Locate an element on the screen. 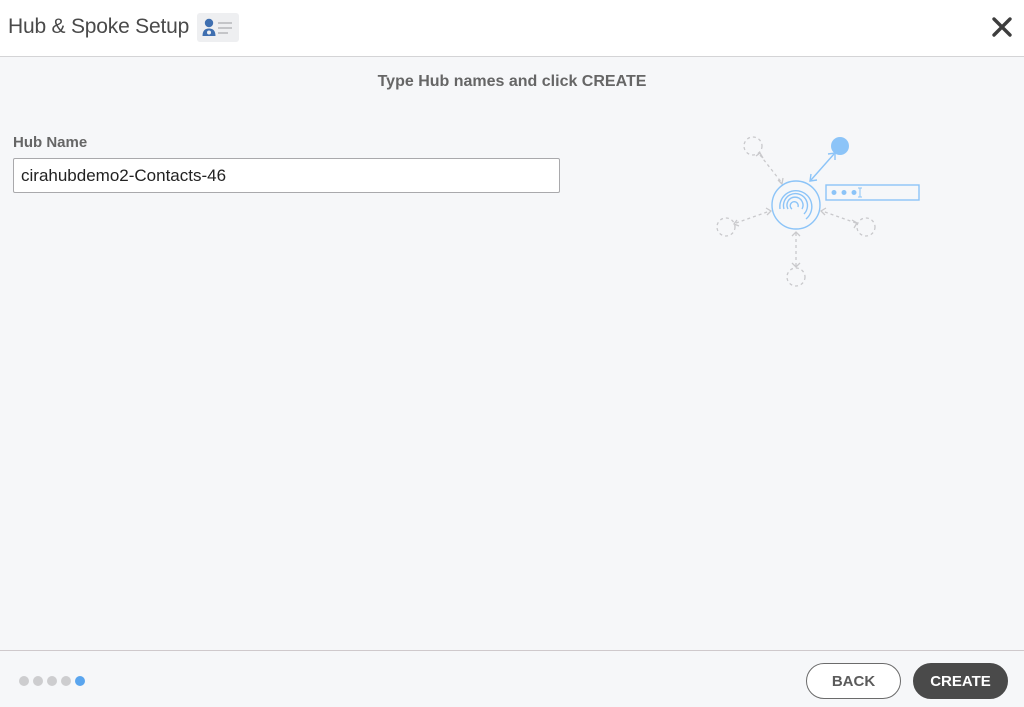 Image resolution: width=1024 pixels, height=707 pixels. back-button: BACK is located at coordinates (853, 681).